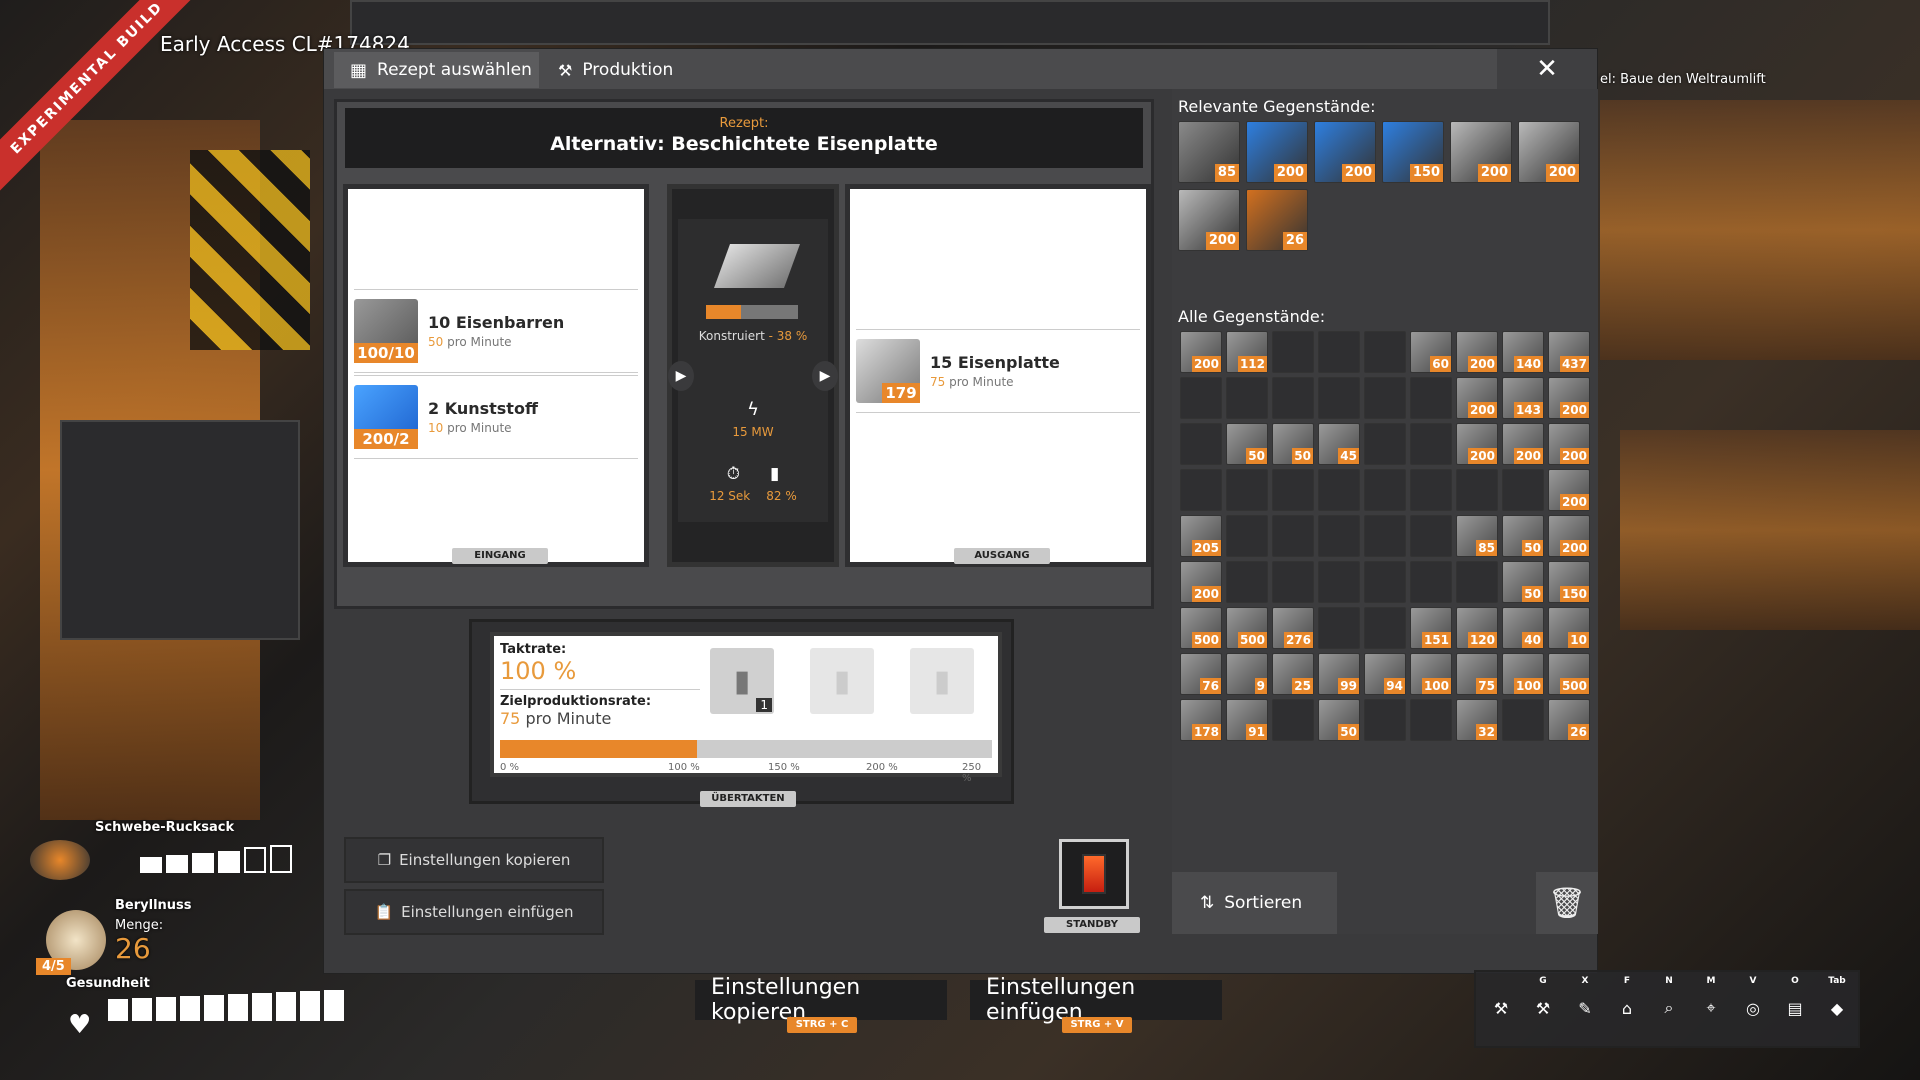  I want to click on hotbar-slot: X ✎, so click(1585, 1002).